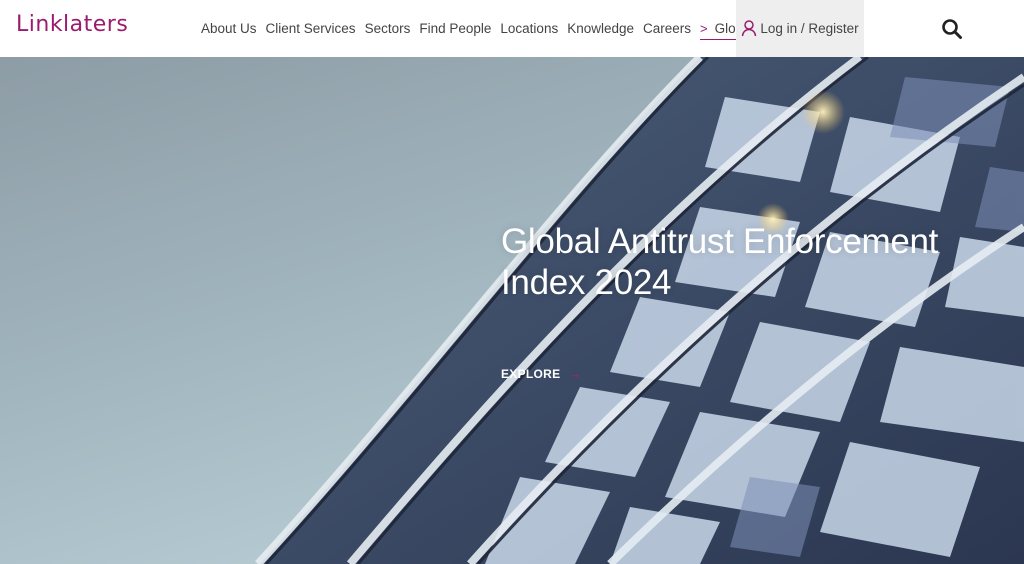 The width and height of the screenshot is (1024, 564). I want to click on hero-title-line-1: Global Antitrust Enforcement, so click(720, 241).